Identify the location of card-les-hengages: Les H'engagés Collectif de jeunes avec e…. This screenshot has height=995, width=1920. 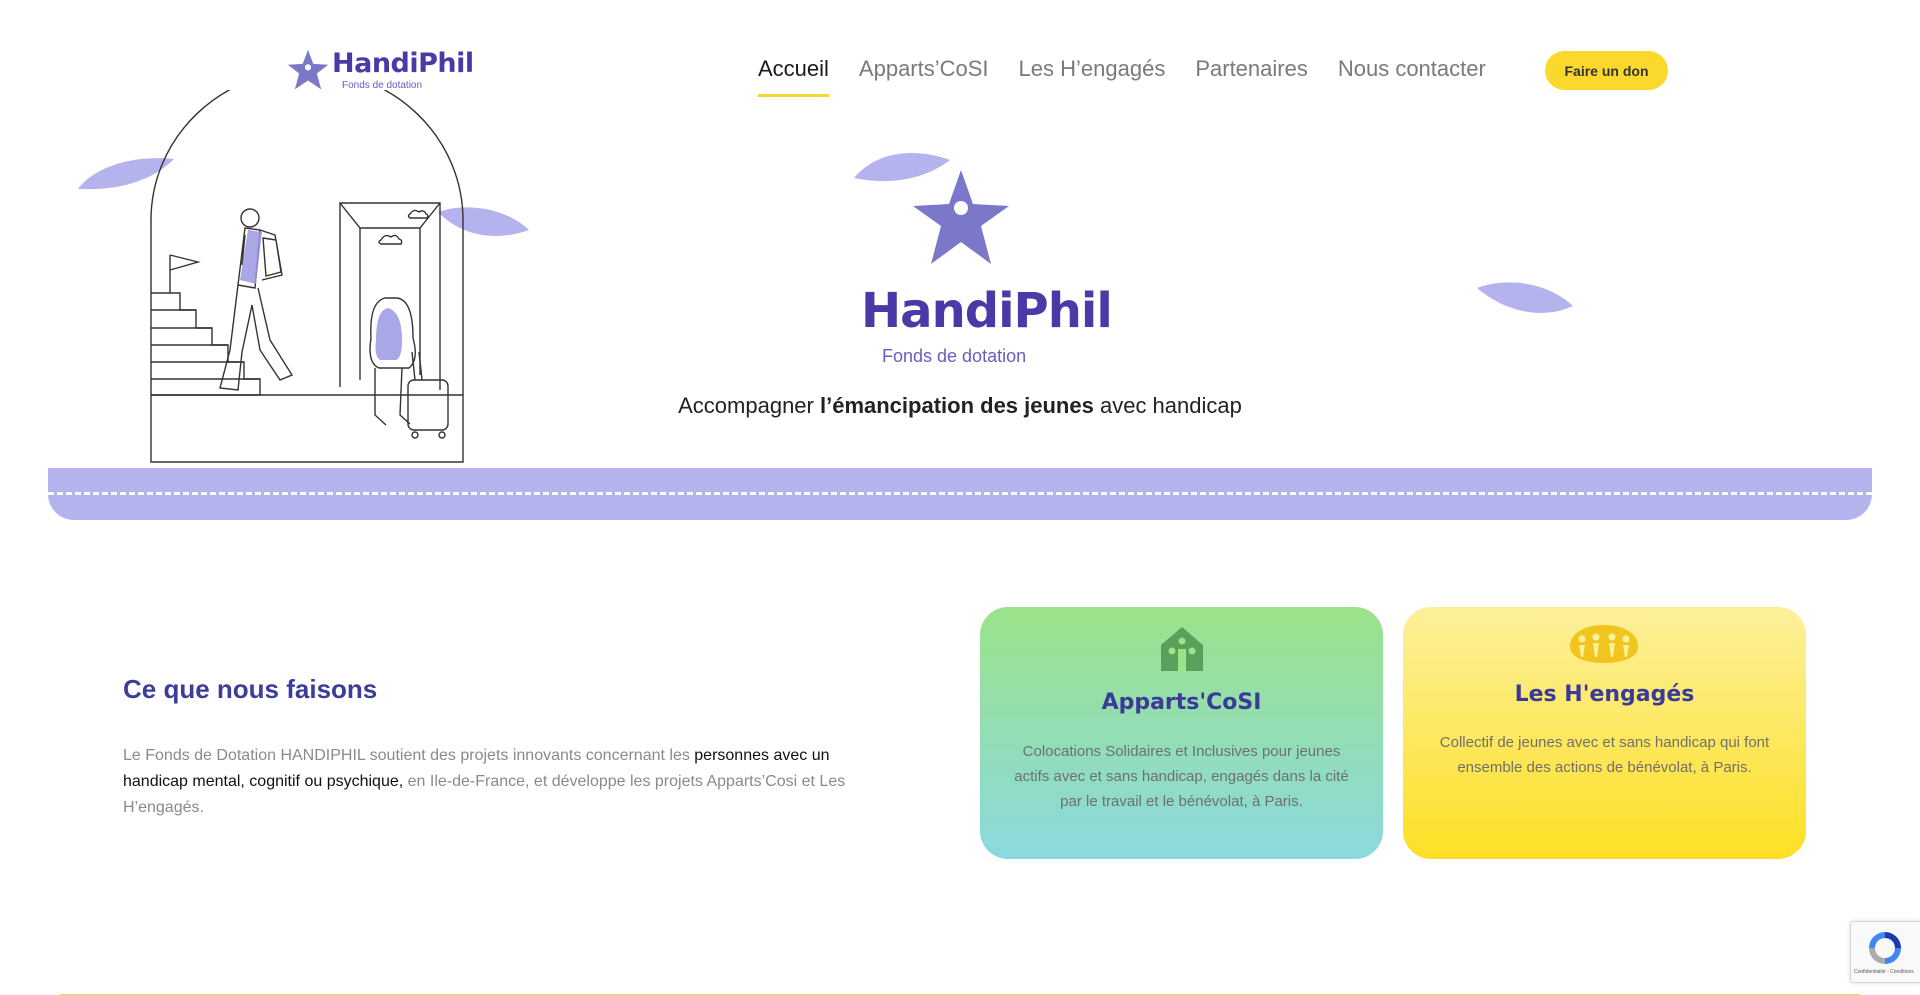
(1604, 733).